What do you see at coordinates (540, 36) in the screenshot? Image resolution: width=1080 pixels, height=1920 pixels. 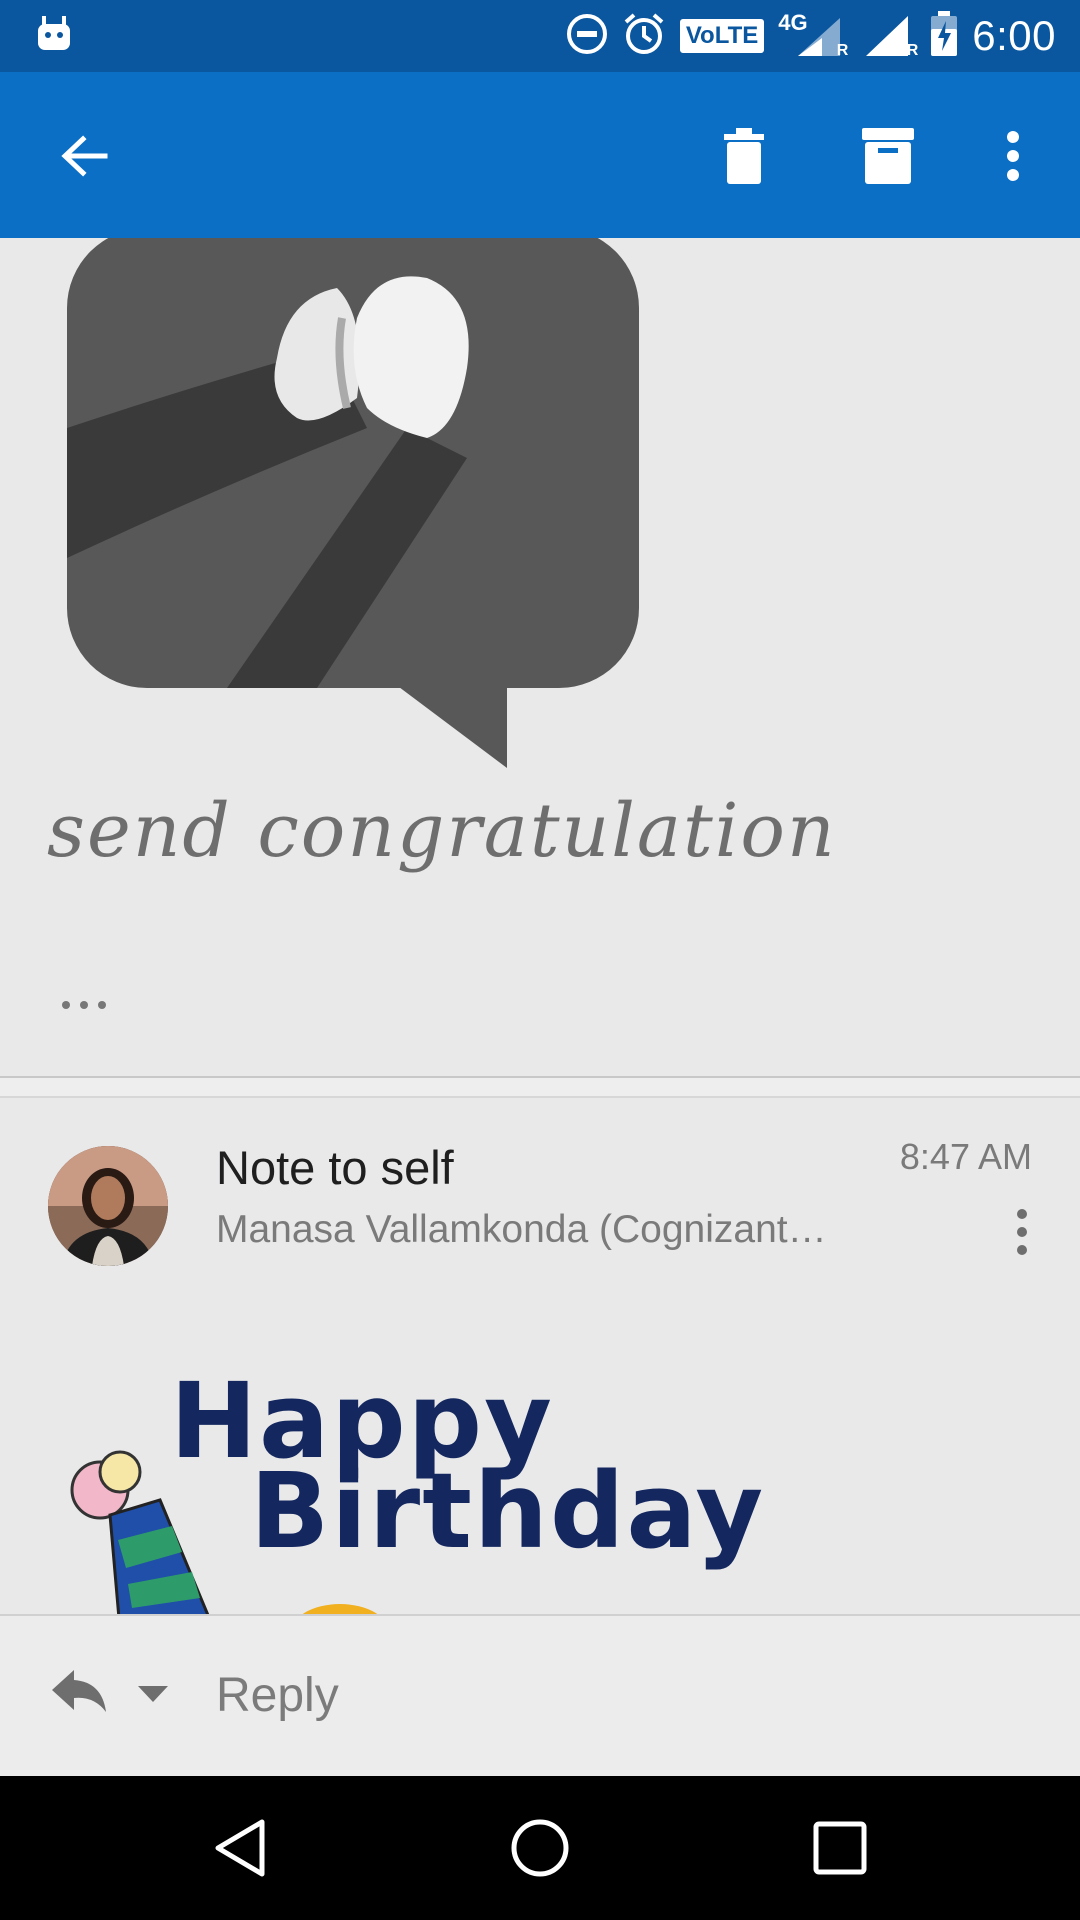 I see `status-bar: VoLTE 4G R R 6:00` at bounding box center [540, 36].